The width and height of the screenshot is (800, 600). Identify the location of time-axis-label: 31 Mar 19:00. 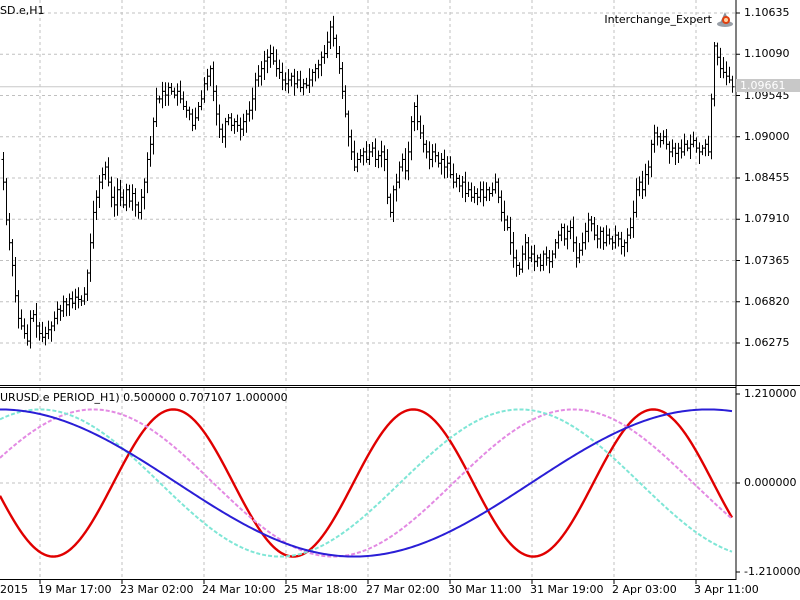
(567, 589).